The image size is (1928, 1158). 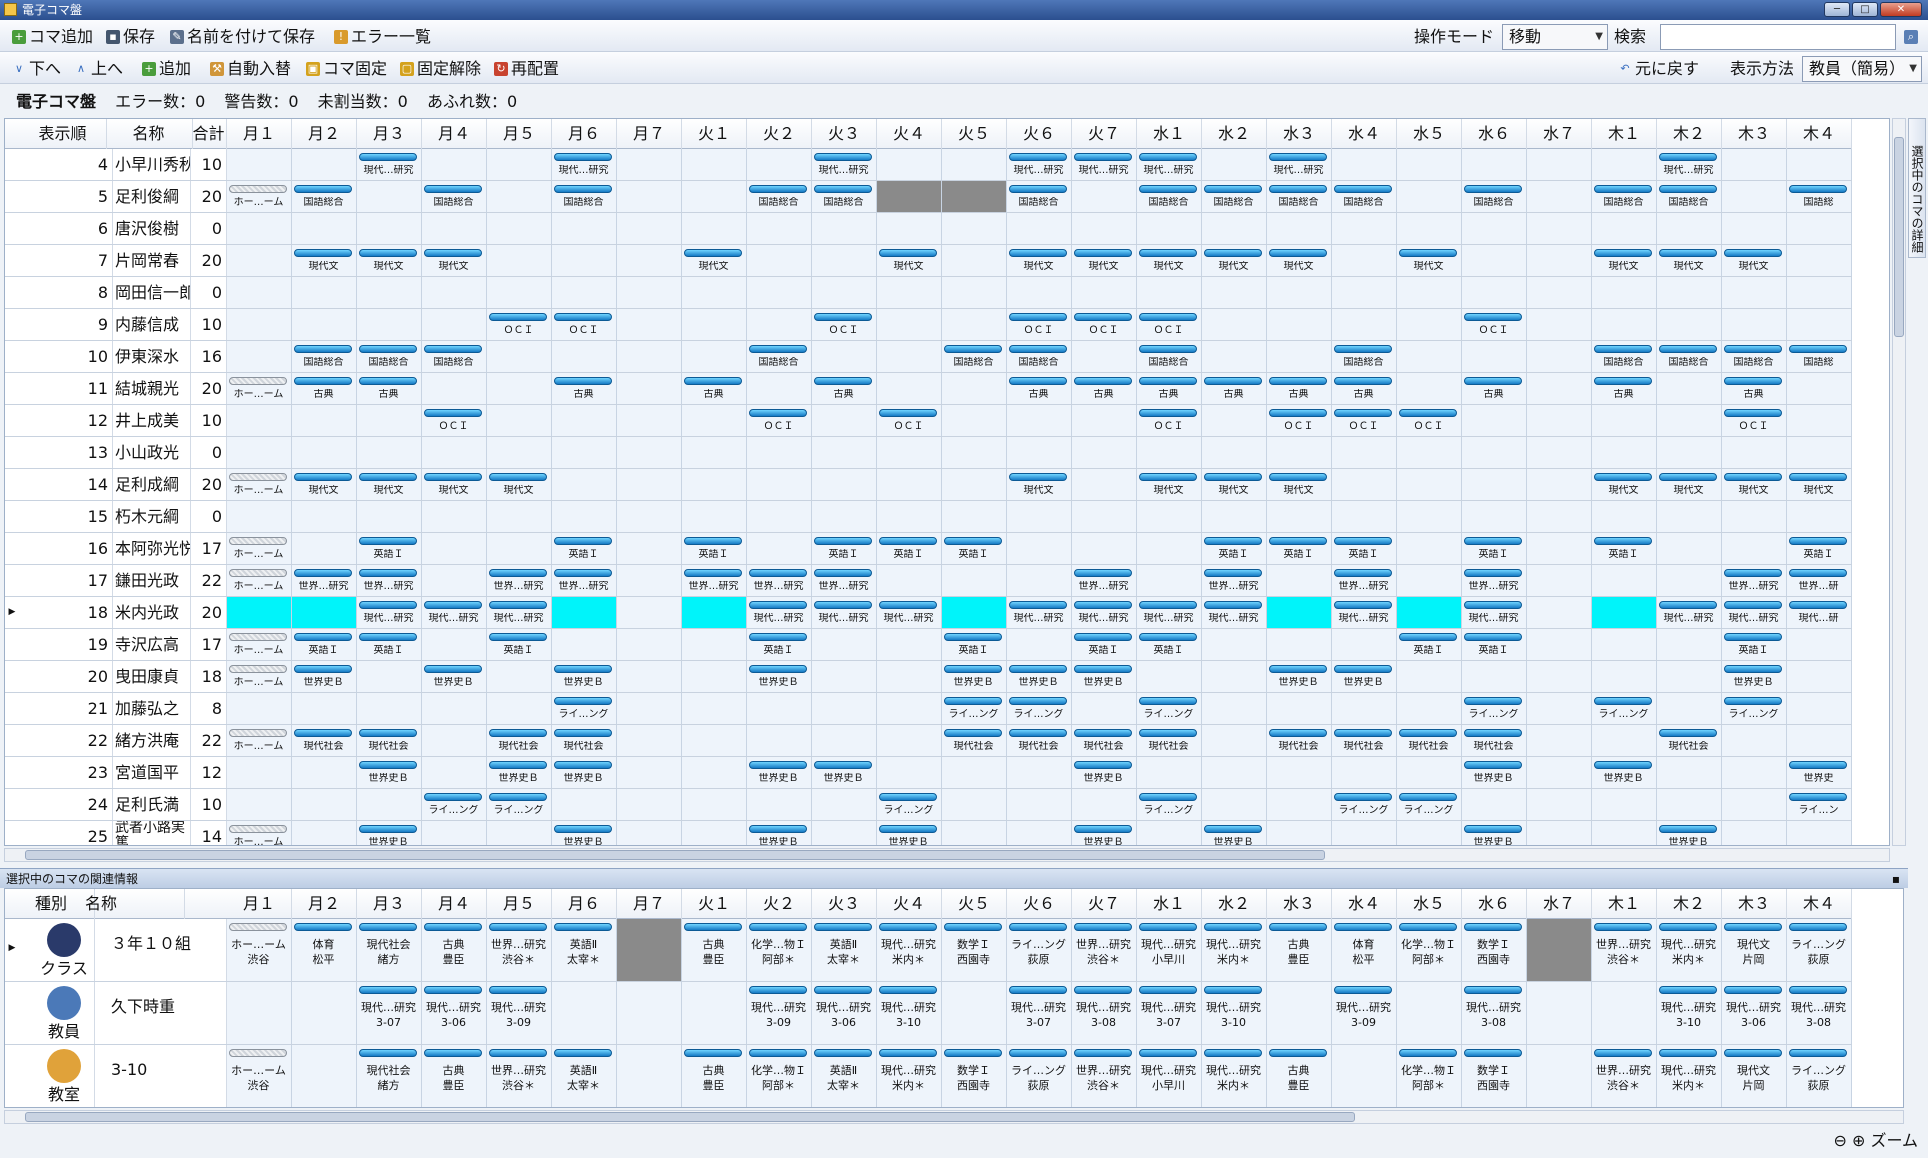 What do you see at coordinates (152, 324) in the screenshot?
I see `row-name: 内藤信成` at bounding box center [152, 324].